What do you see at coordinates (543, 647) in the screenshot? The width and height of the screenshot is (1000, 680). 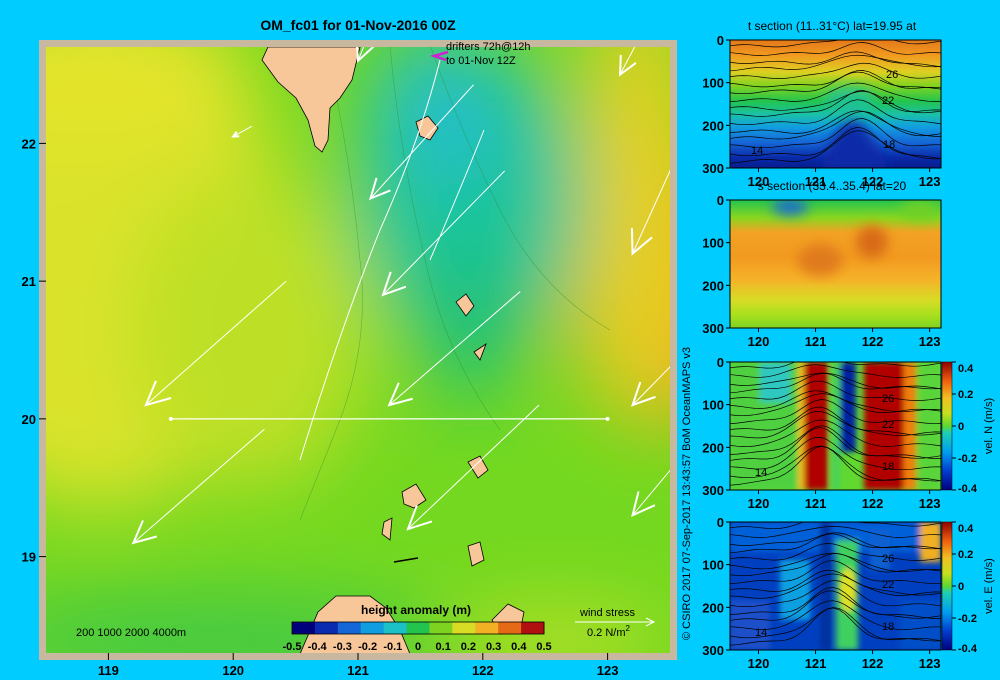 I see `colorbar-tick-label: 0.5` at bounding box center [543, 647].